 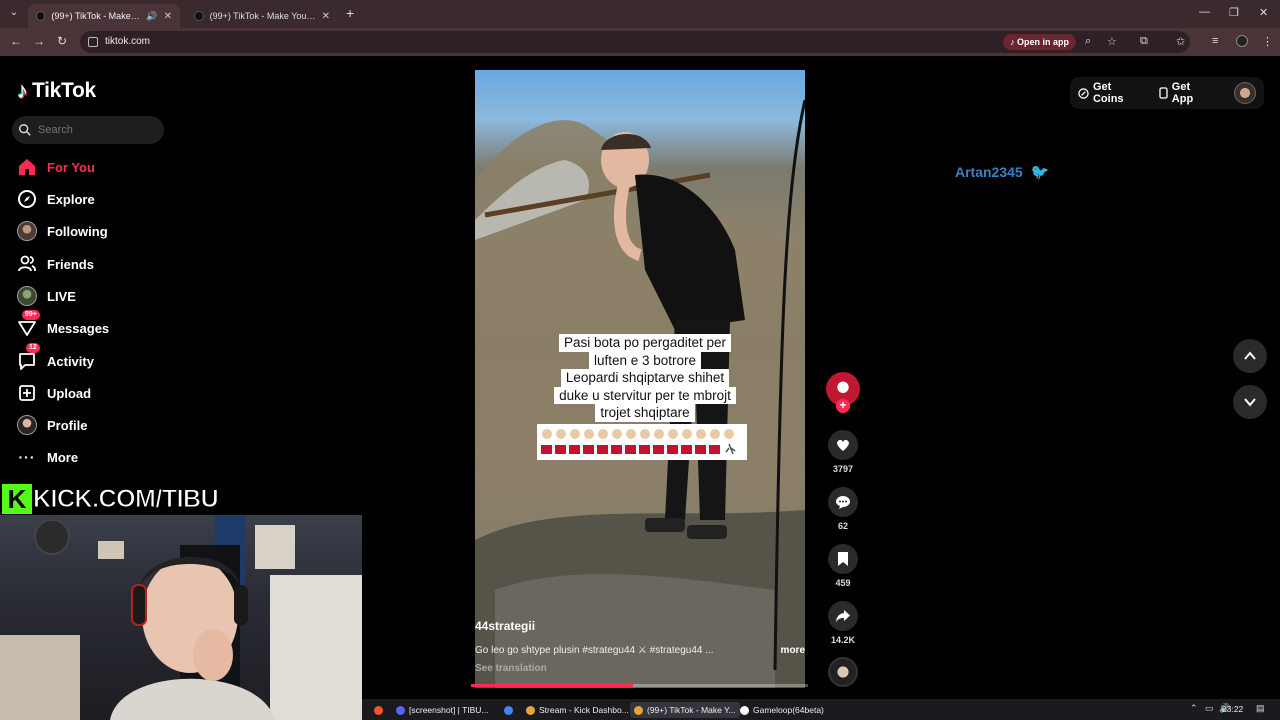 I want to click on save-action: 459, so click(x=843, y=566).